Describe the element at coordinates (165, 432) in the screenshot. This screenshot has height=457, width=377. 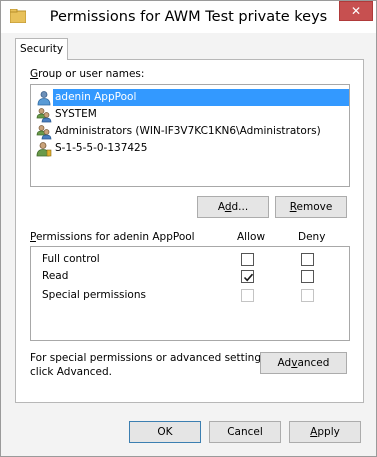
I see `ok-button: OK` at that location.